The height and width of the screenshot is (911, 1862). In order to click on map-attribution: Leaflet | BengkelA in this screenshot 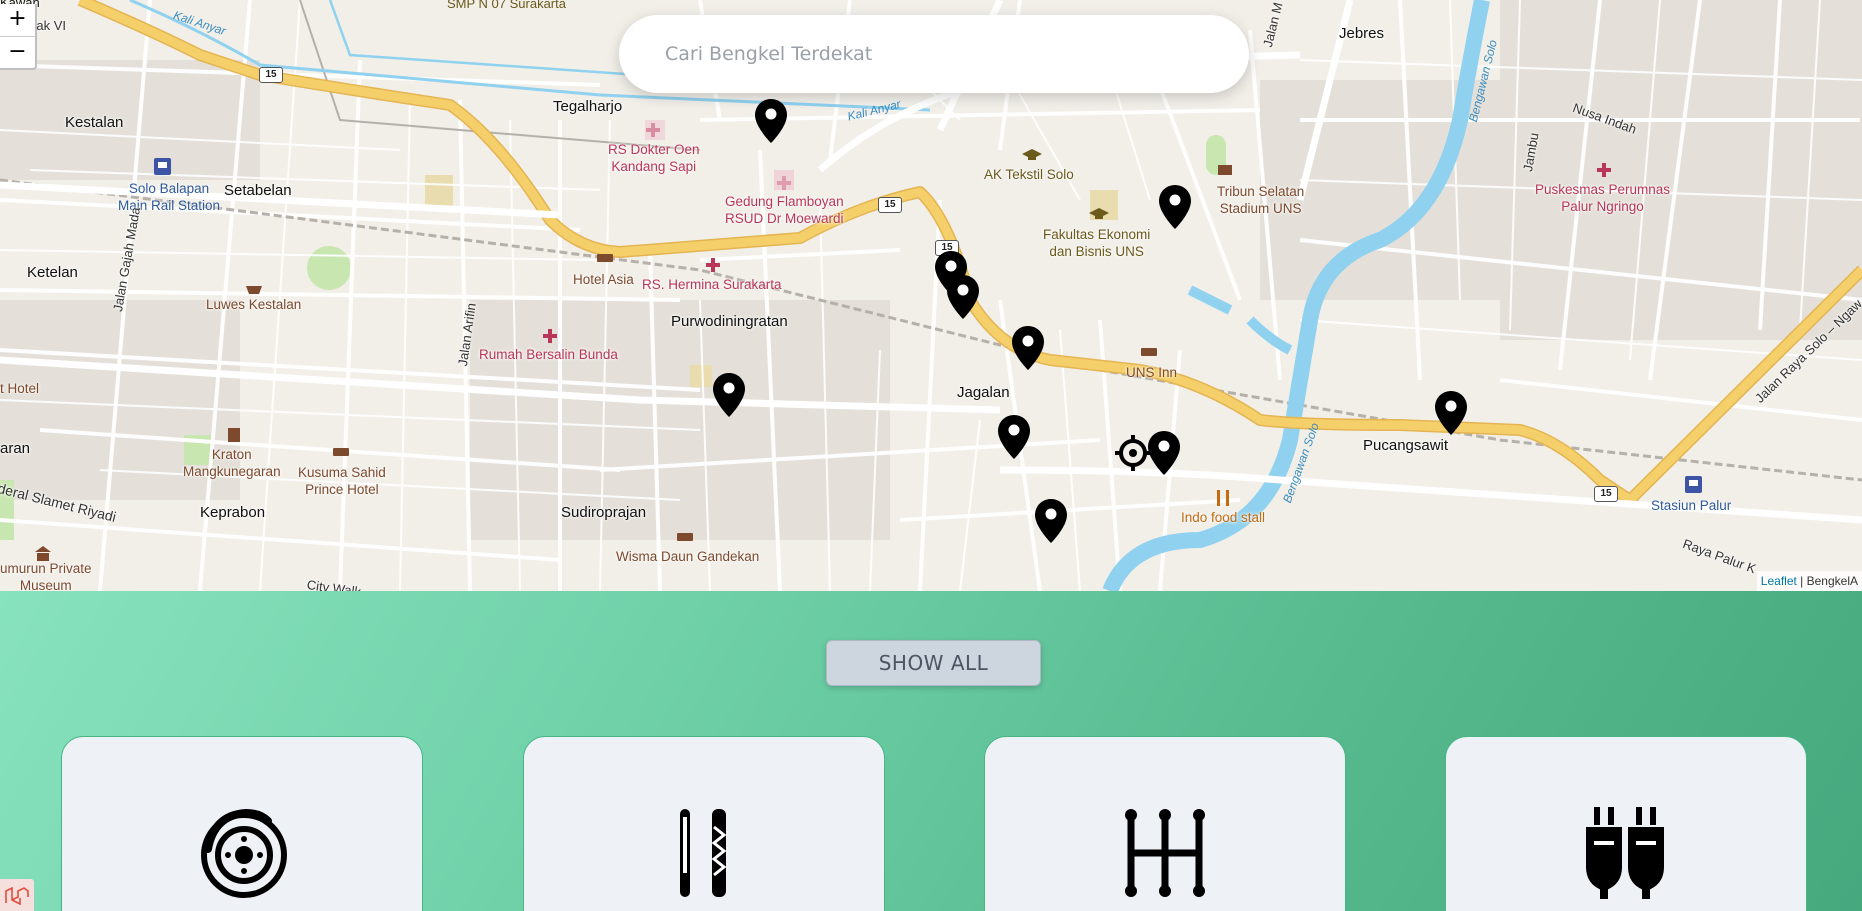, I will do `click(1809, 581)`.